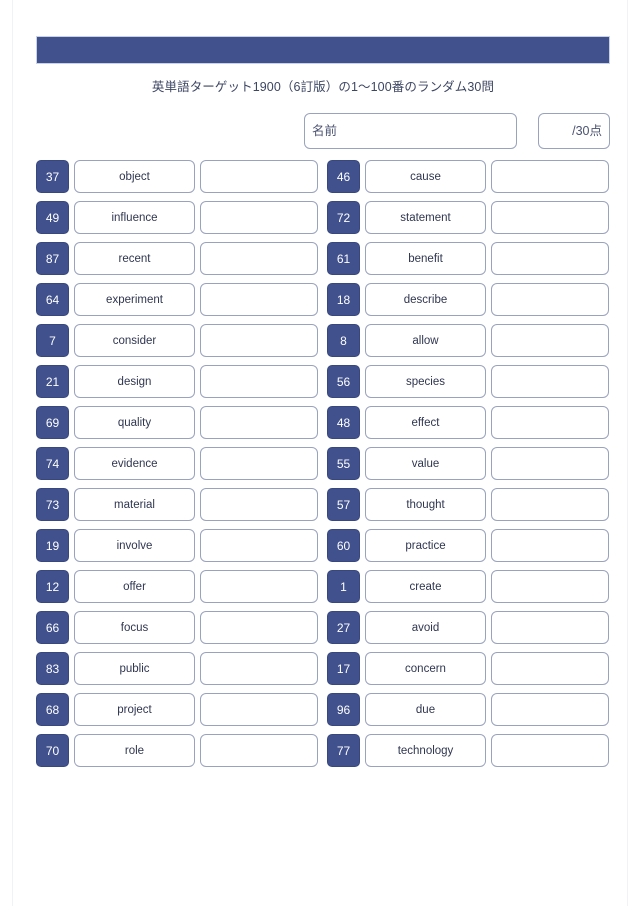 The height and width of the screenshot is (906, 640). What do you see at coordinates (468, 217) in the screenshot?
I see `quiz-row: 72 statement` at bounding box center [468, 217].